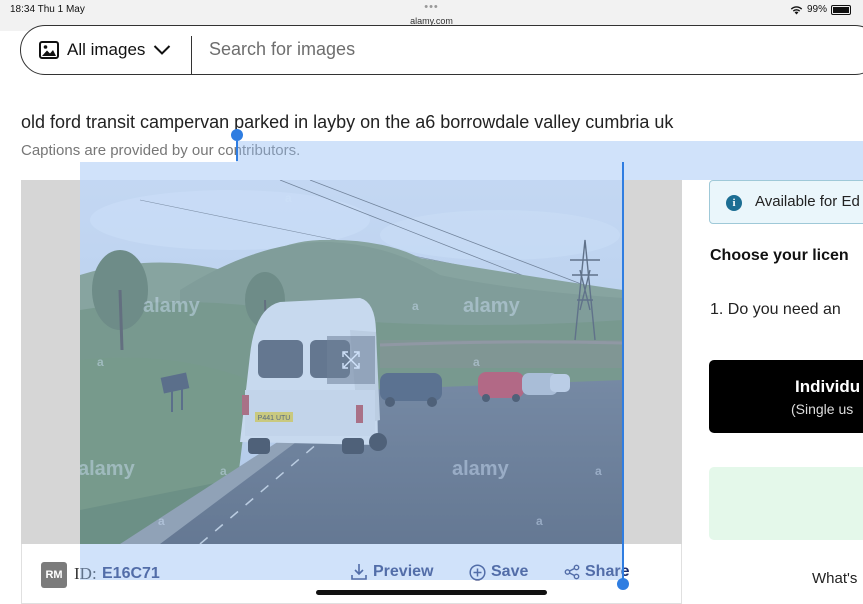 The height and width of the screenshot is (604, 863). I want to click on id-label: ID:, so click(85, 573).